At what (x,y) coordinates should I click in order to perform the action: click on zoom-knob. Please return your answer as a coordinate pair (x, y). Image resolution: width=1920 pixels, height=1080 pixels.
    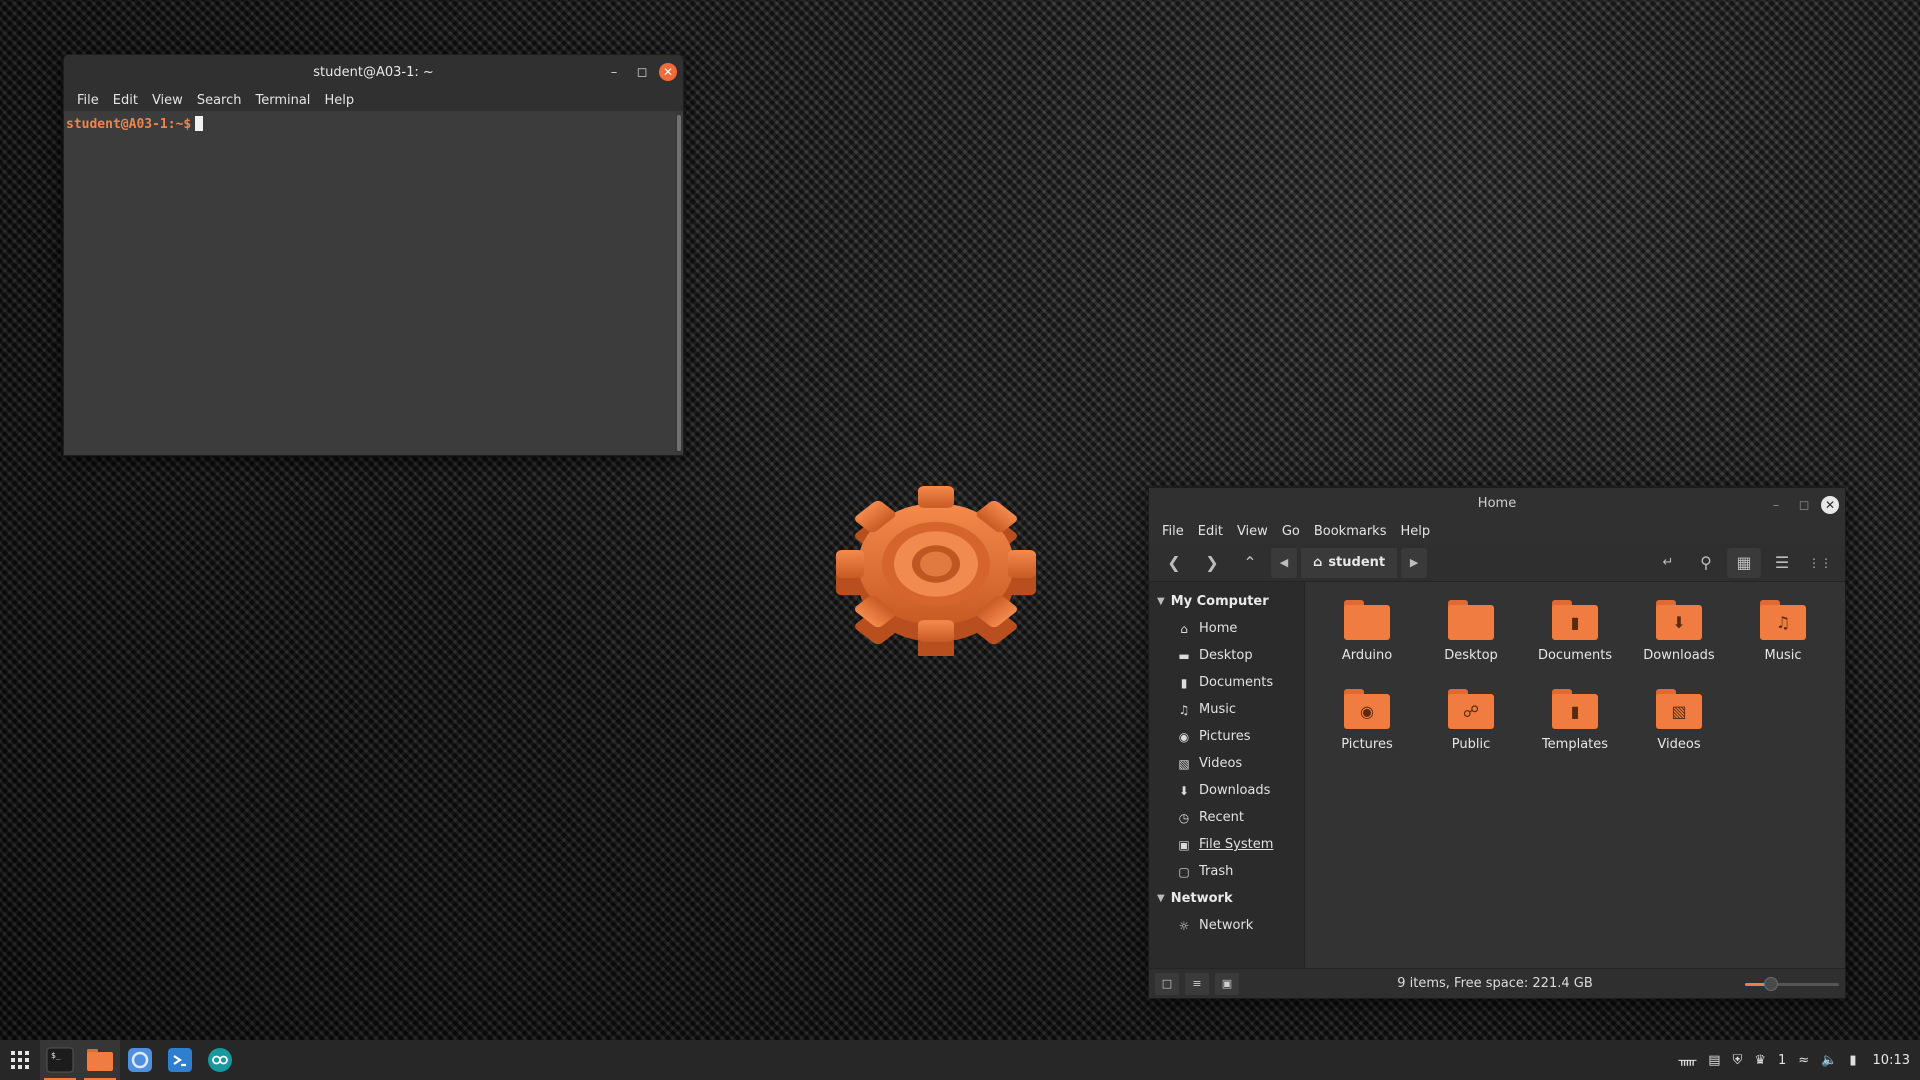
    Looking at the image, I should click on (1770, 983).